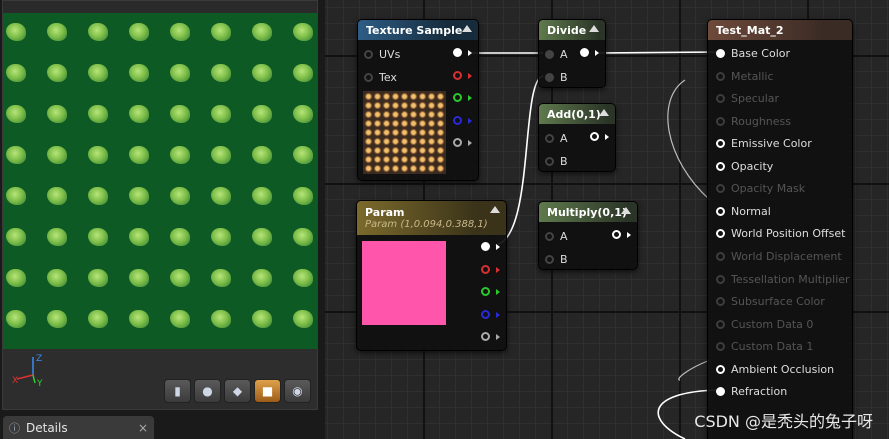 The height and width of the screenshot is (439, 889). What do you see at coordinates (764, 346) in the screenshot?
I see `pin-custom-data-1: Custom Data 1` at bounding box center [764, 346].